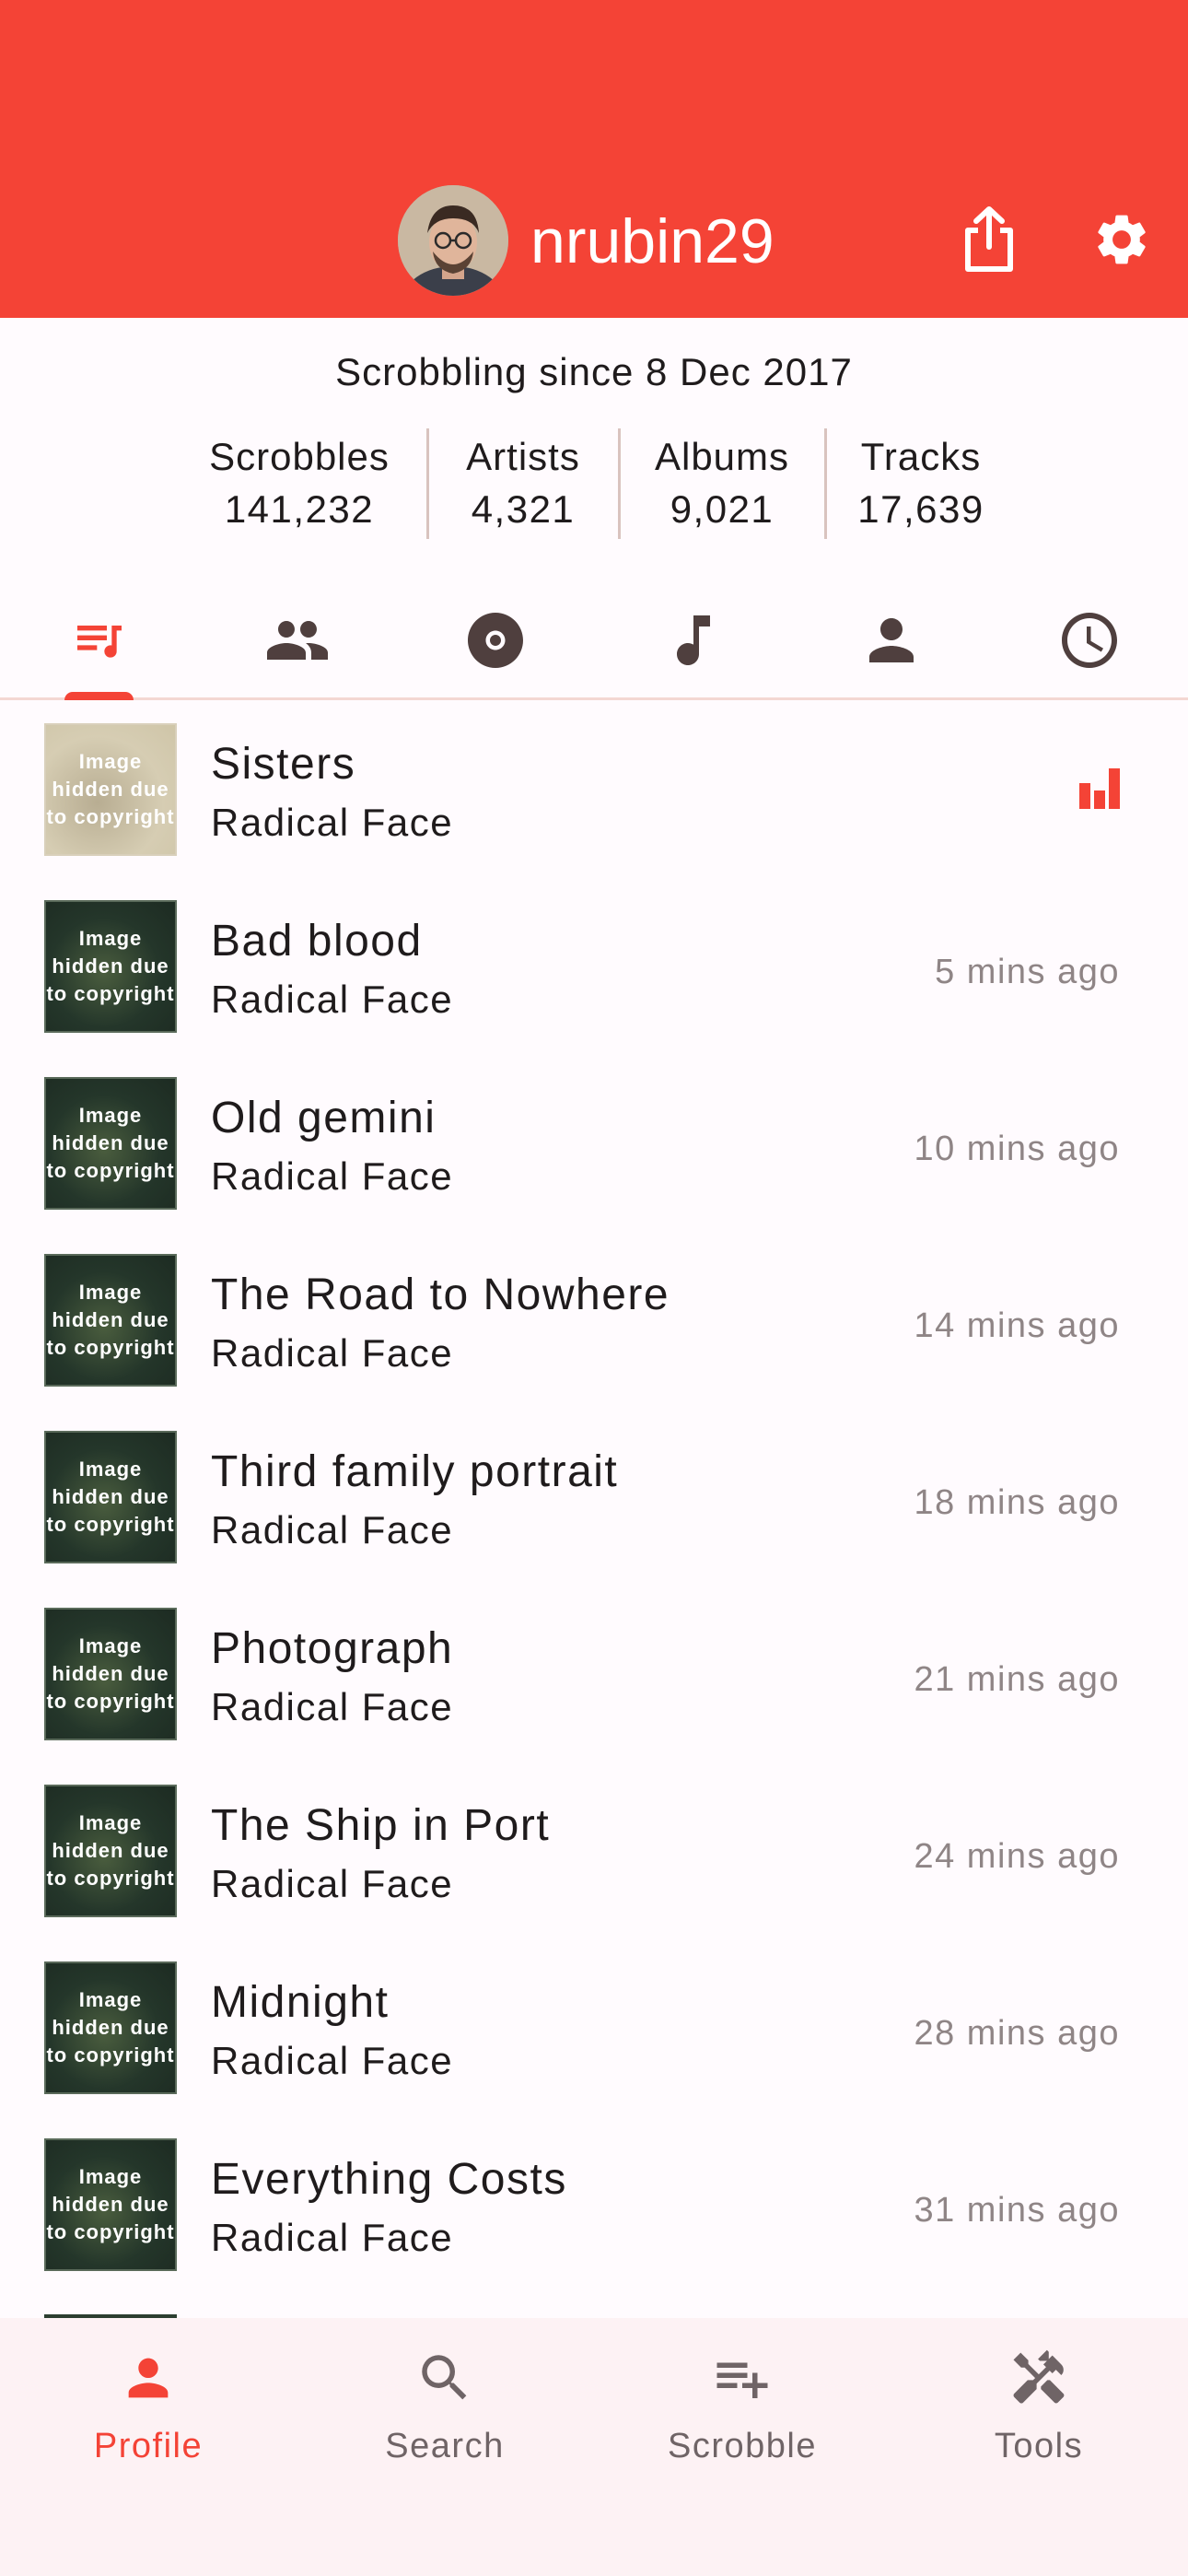 This screenshot has height=2576, width=1188. I want to click on track-title: Photograph, so click(332, 1648).